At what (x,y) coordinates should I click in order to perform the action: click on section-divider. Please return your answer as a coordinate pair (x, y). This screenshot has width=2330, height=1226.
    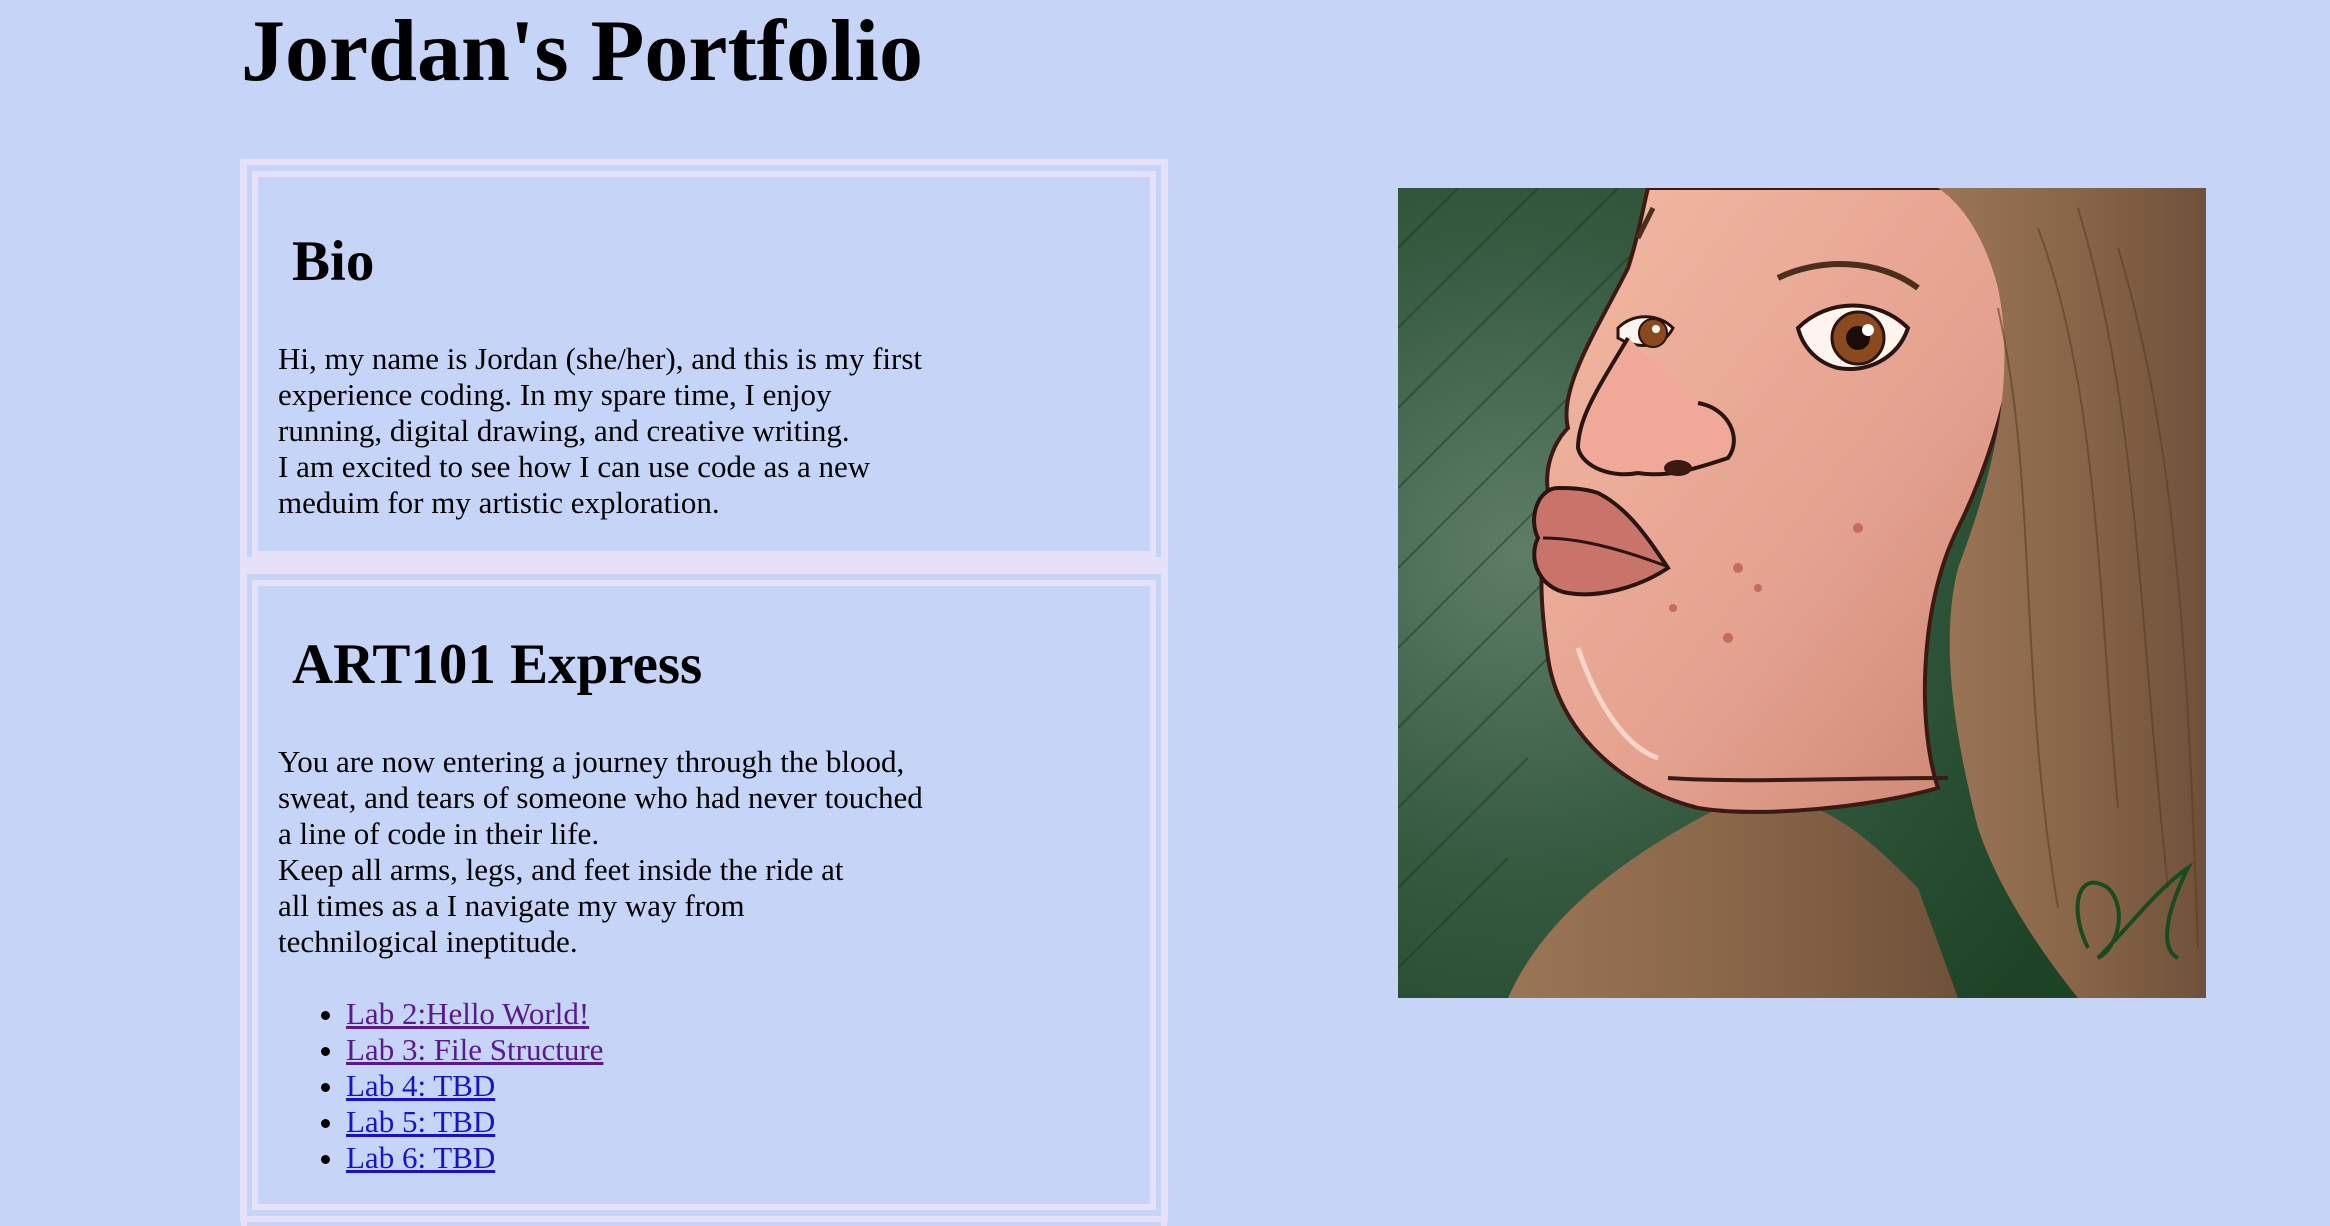
    Looking at the image, I should click on (704, 564).